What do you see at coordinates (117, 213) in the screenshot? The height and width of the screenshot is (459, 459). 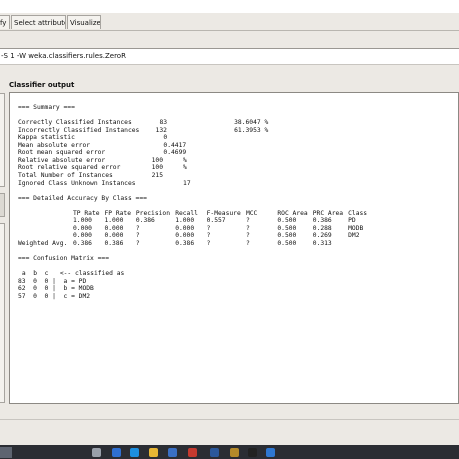 I see `output-line-14-token-1: FP Rate` at bounding box center [117, 213].